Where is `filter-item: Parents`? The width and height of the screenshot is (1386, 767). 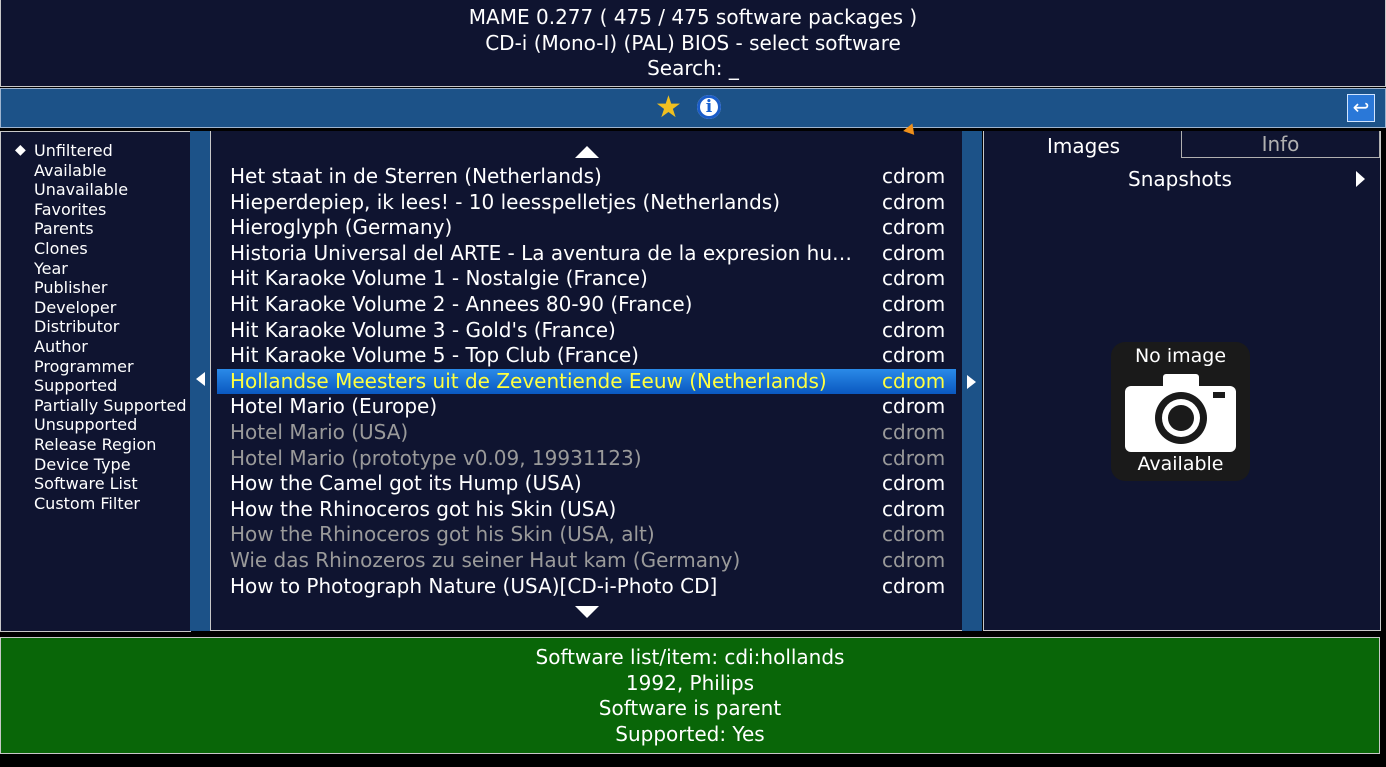 filter-item: Parents is located at coordinates (94, 229).